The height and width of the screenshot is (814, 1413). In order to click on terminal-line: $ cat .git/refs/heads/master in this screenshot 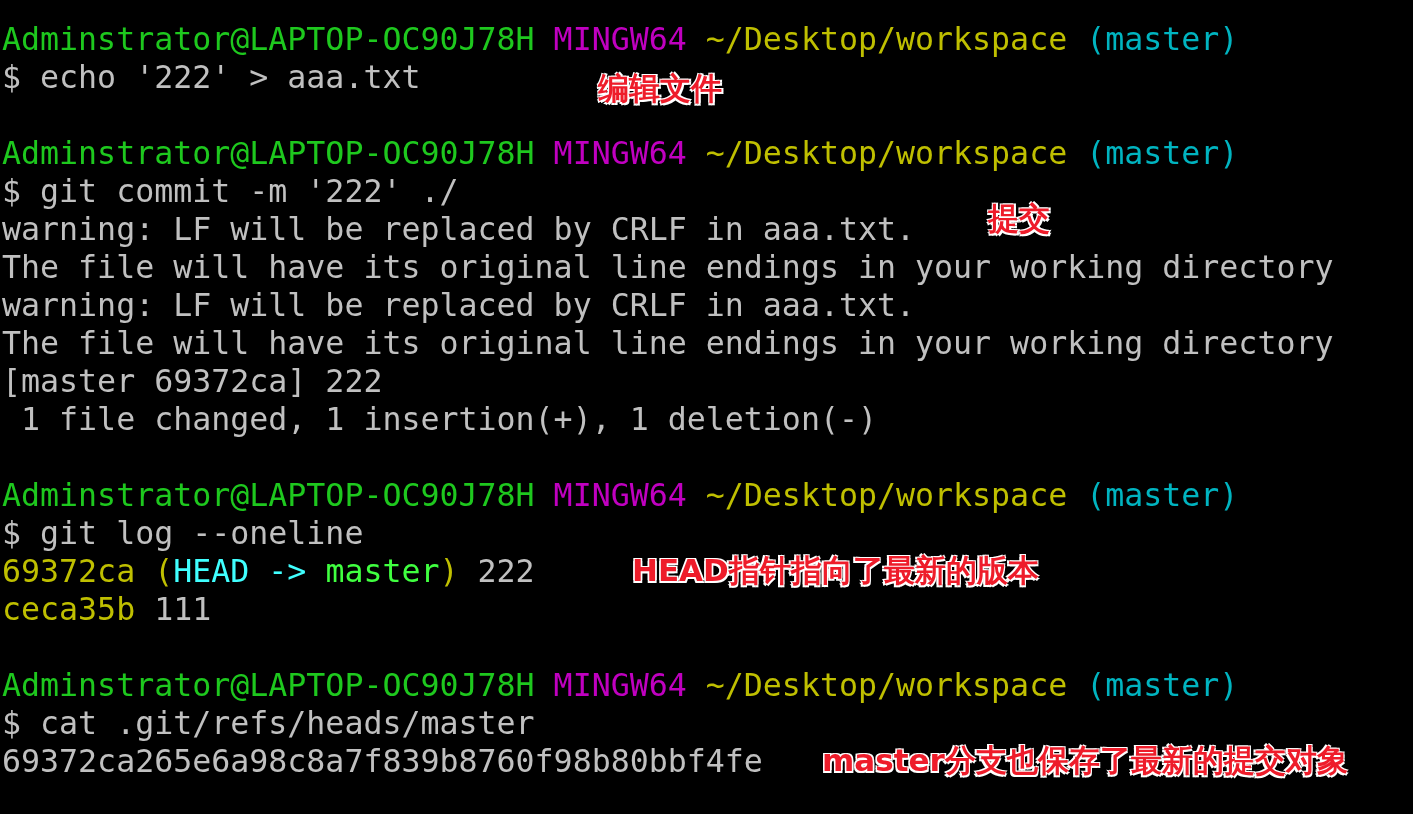, I will do `click(268, 723)`.